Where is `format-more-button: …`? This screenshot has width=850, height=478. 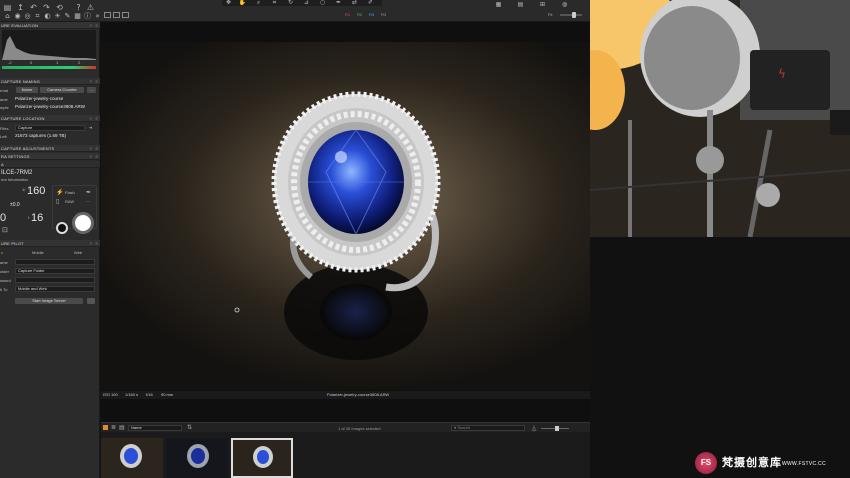 format-more-button: … is located at coordinates (91, 90).